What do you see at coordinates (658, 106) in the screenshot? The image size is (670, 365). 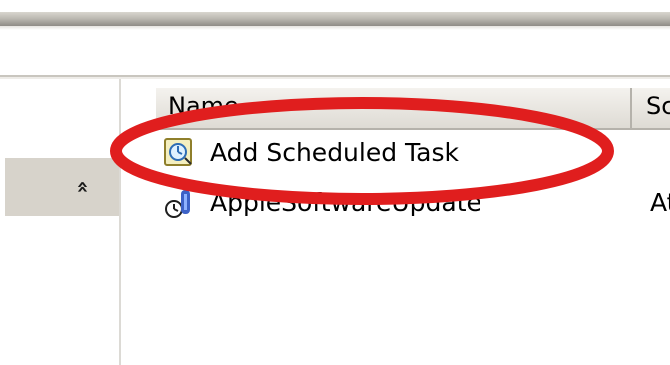 I see `column-header-schedule-label: Sc` at bounding box center [658, 106].